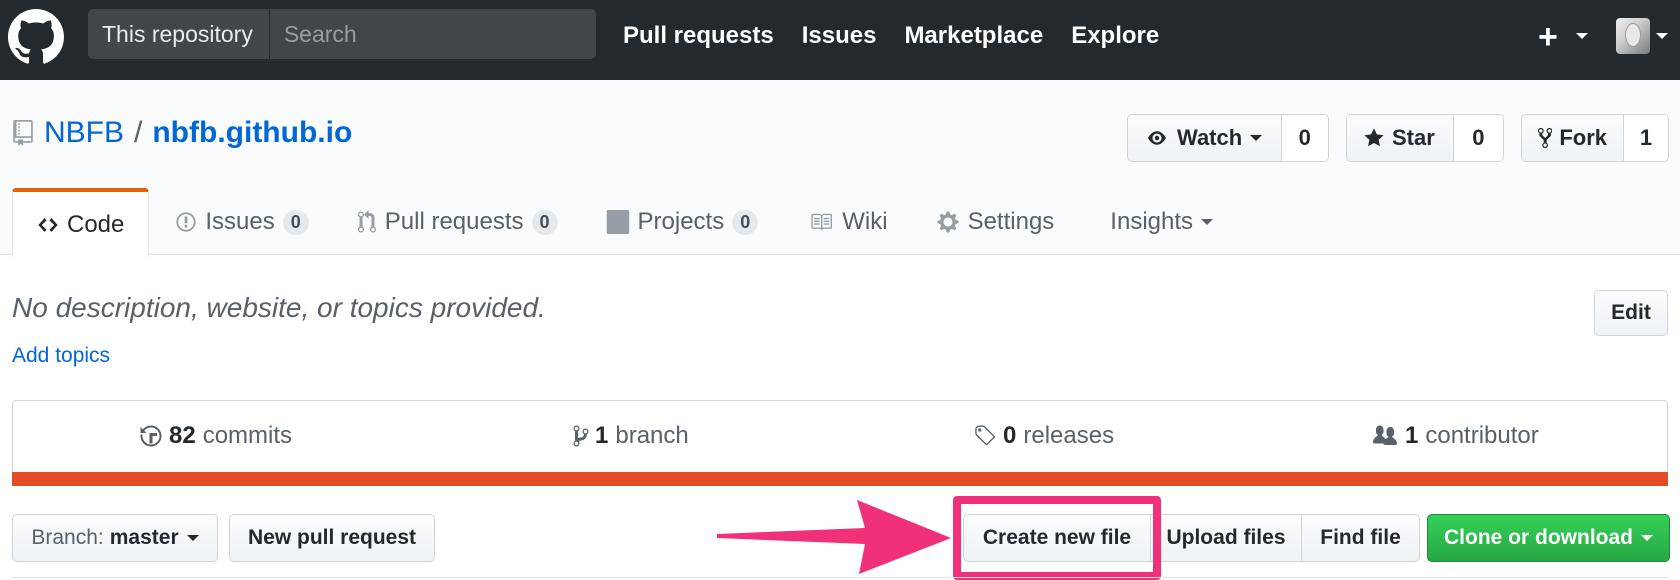 This screenshot has width=1680, height=580. I want to click on branch-count: 1, so click(602, 435).